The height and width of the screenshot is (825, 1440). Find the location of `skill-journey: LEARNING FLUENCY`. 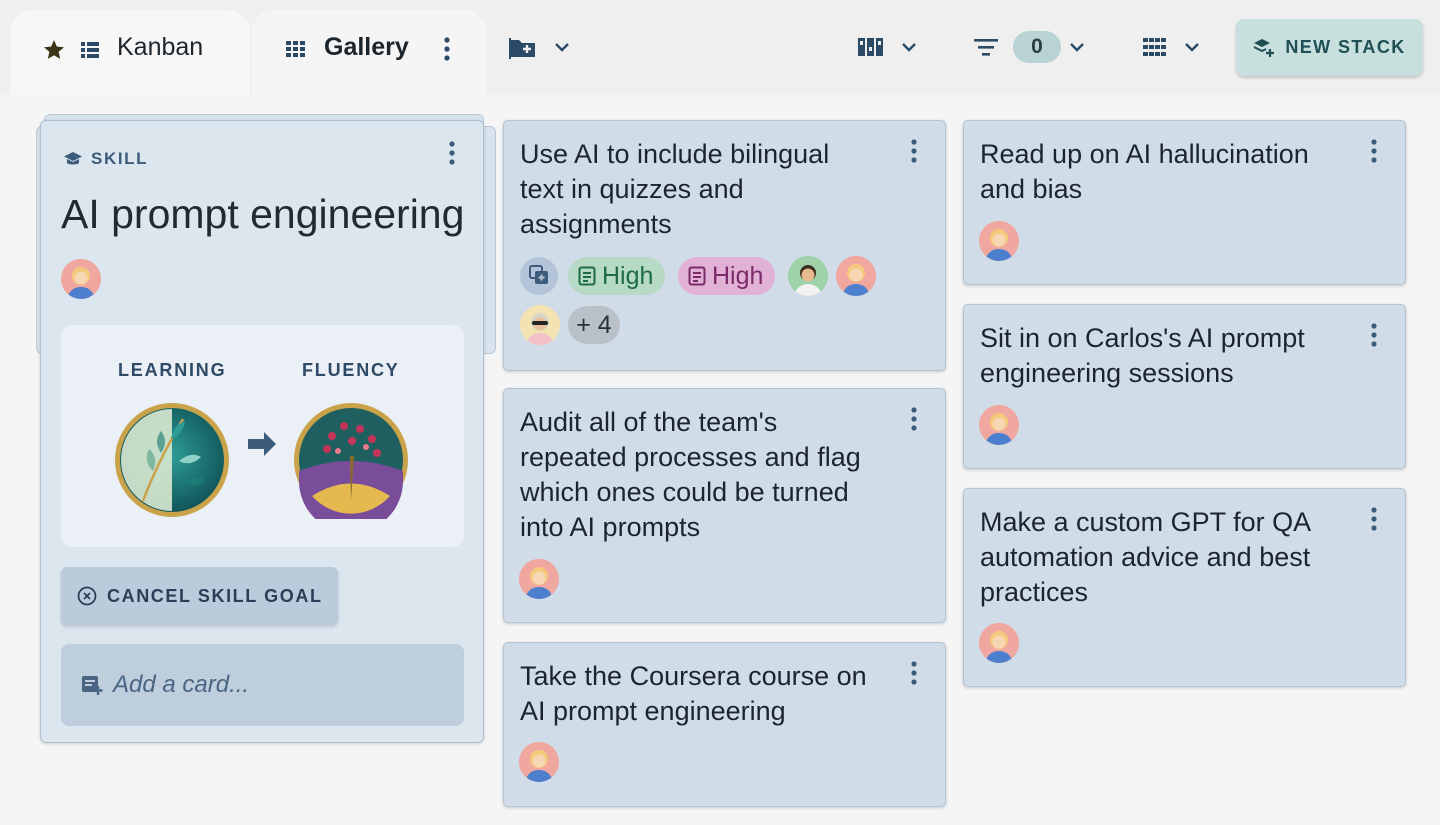

skill-journey: LEARNING FLUENCY is located at coordinates (262, 436).